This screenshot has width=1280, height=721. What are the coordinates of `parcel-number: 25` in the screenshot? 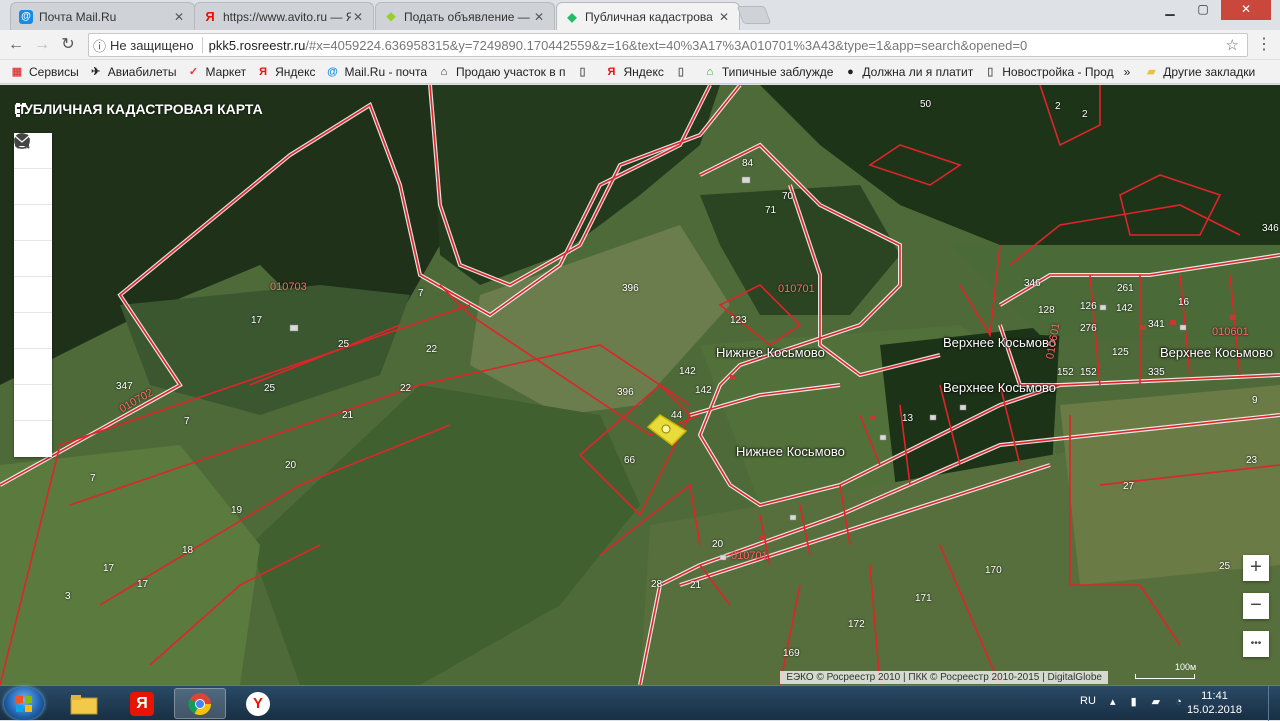 It's located at (270, 388).